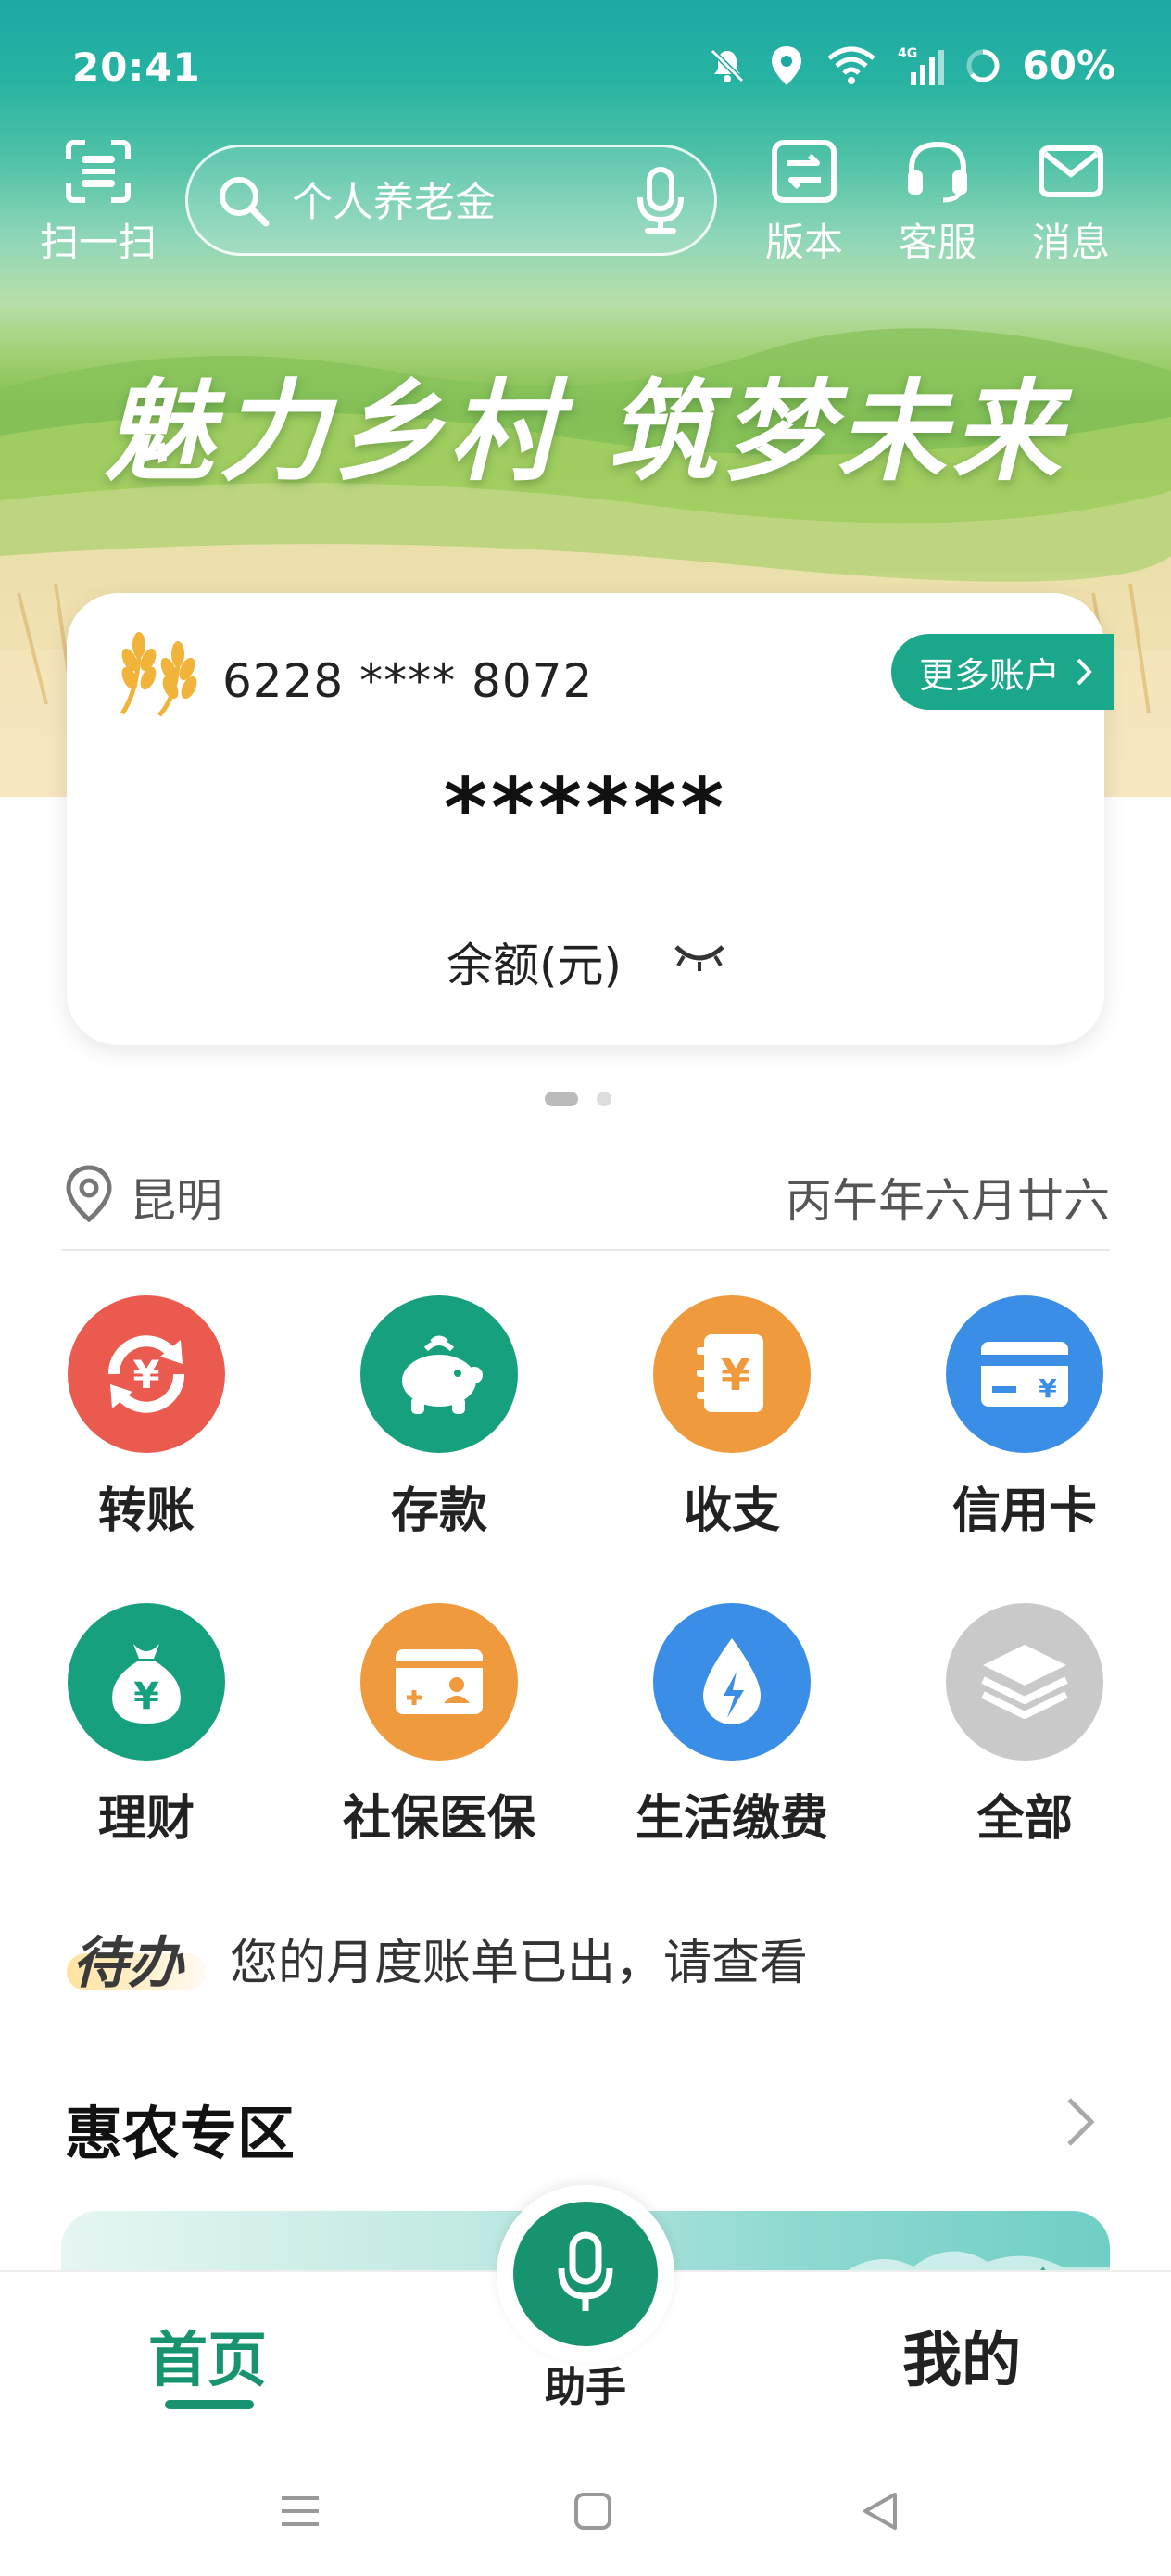 The width and height of the screenshot is (1171, 2576). I want to click on status-icons: 4G 60%, so click(911, 65).